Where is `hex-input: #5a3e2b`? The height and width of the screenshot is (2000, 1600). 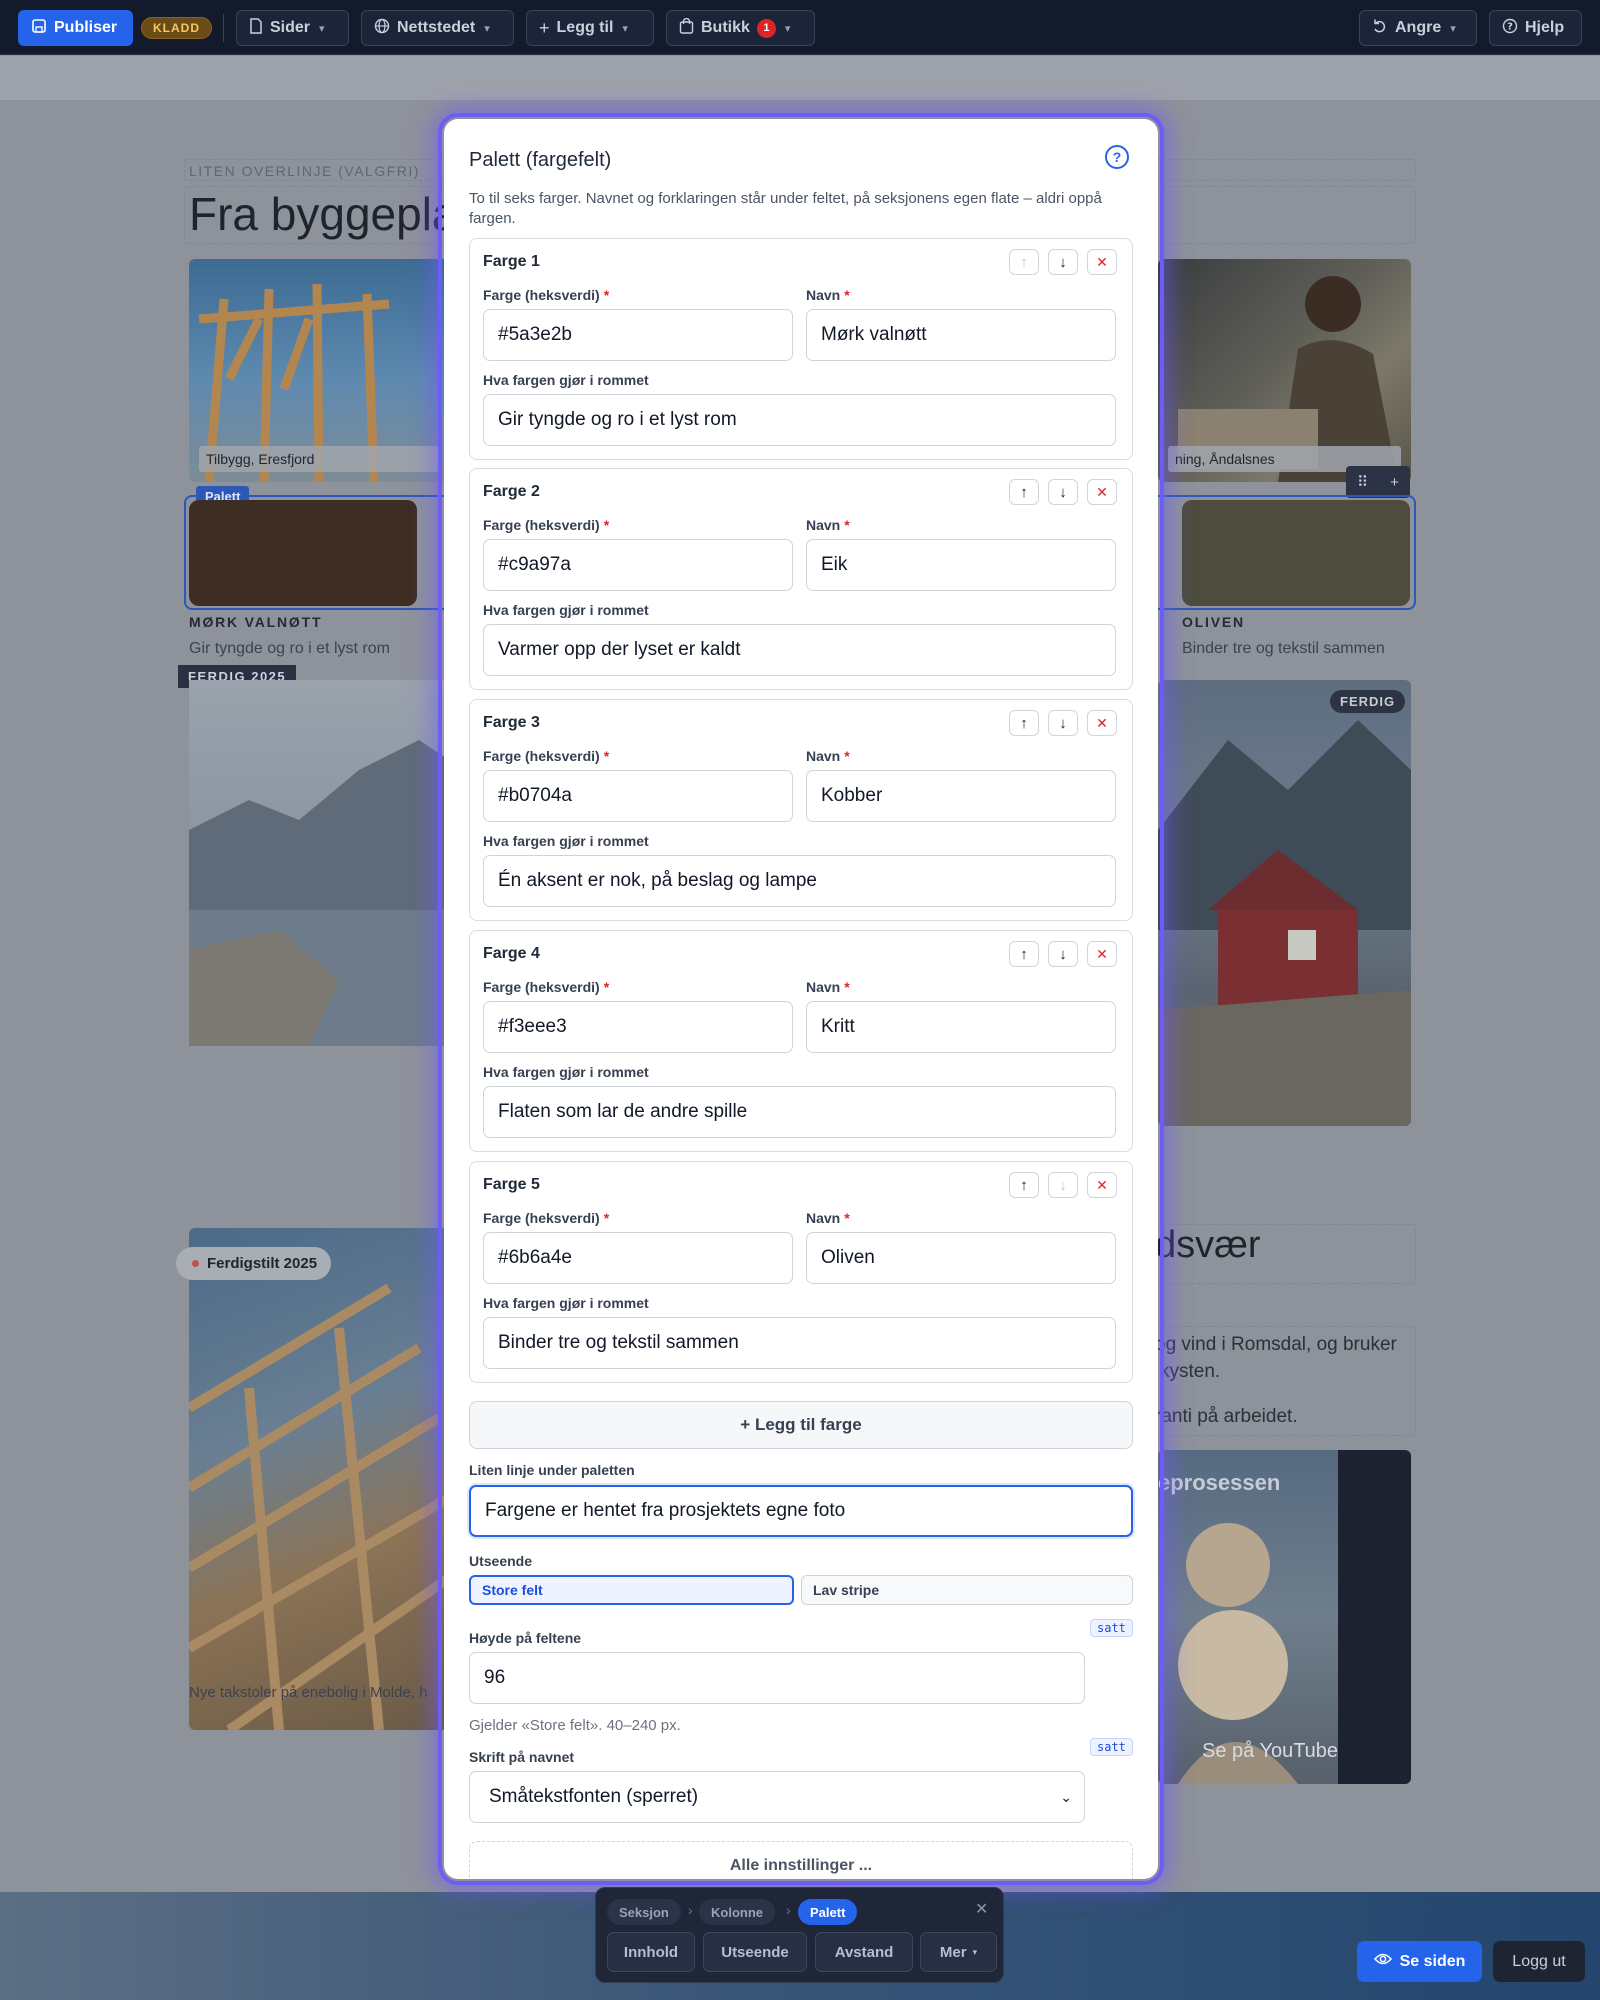 hex-input: #5a3e2b is located at coordinates (638, 335).